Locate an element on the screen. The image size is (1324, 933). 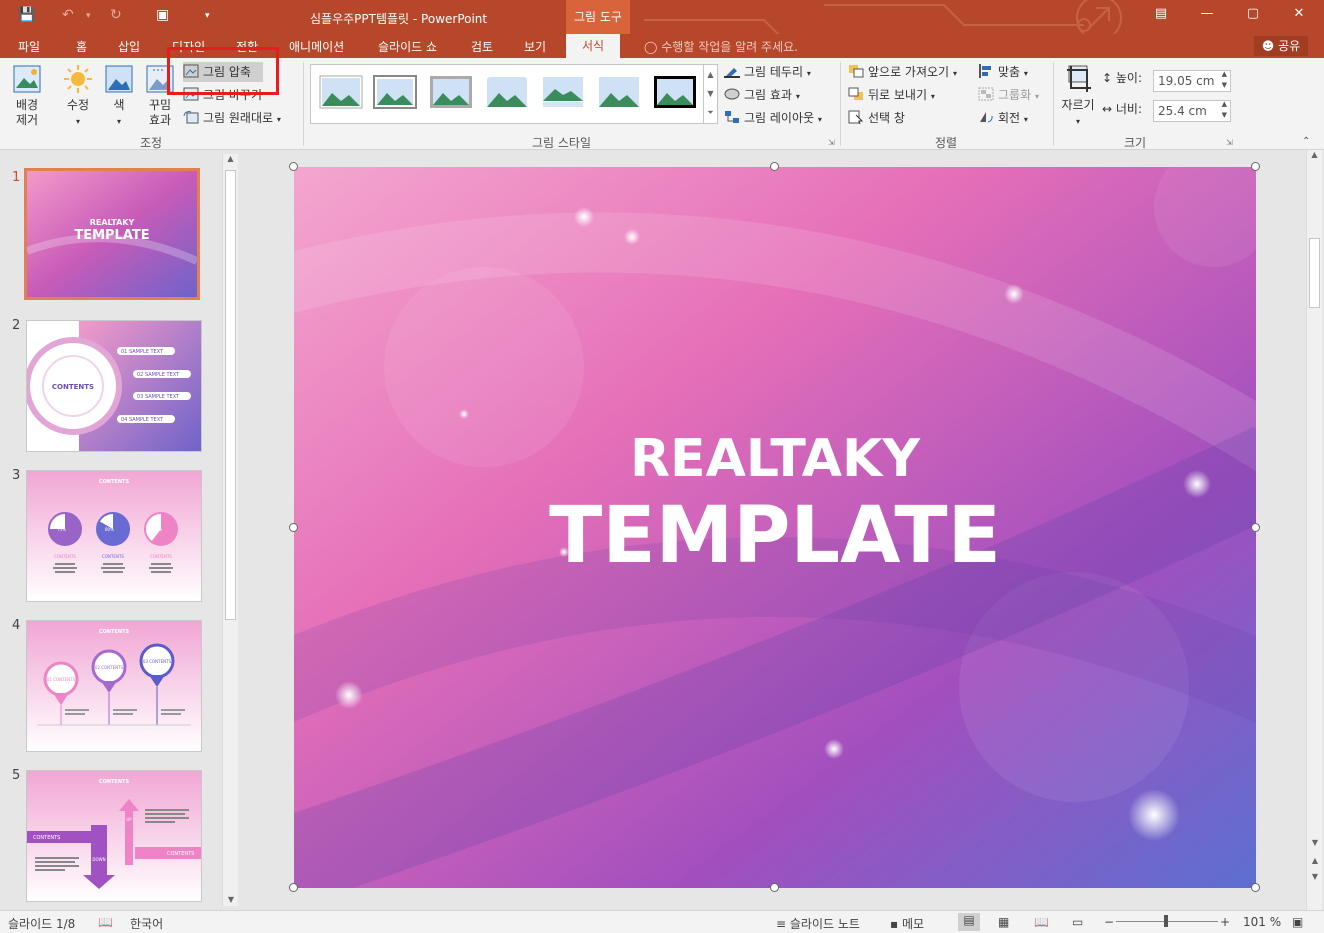
ribbon-display-icon: ▤ is located at coordinates (1161, 13).